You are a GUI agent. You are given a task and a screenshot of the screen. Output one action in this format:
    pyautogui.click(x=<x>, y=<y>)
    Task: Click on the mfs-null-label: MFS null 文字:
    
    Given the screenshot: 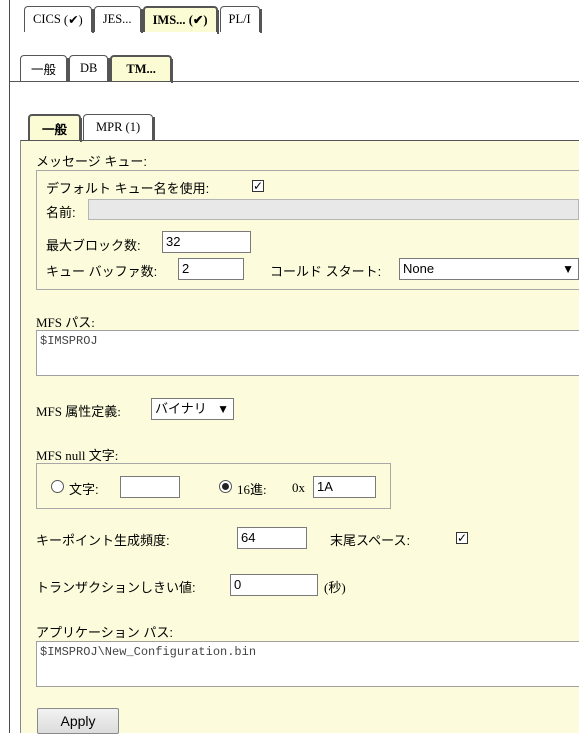 What is the action you would take?
    pyautogui.click(x=77, y=455)
    